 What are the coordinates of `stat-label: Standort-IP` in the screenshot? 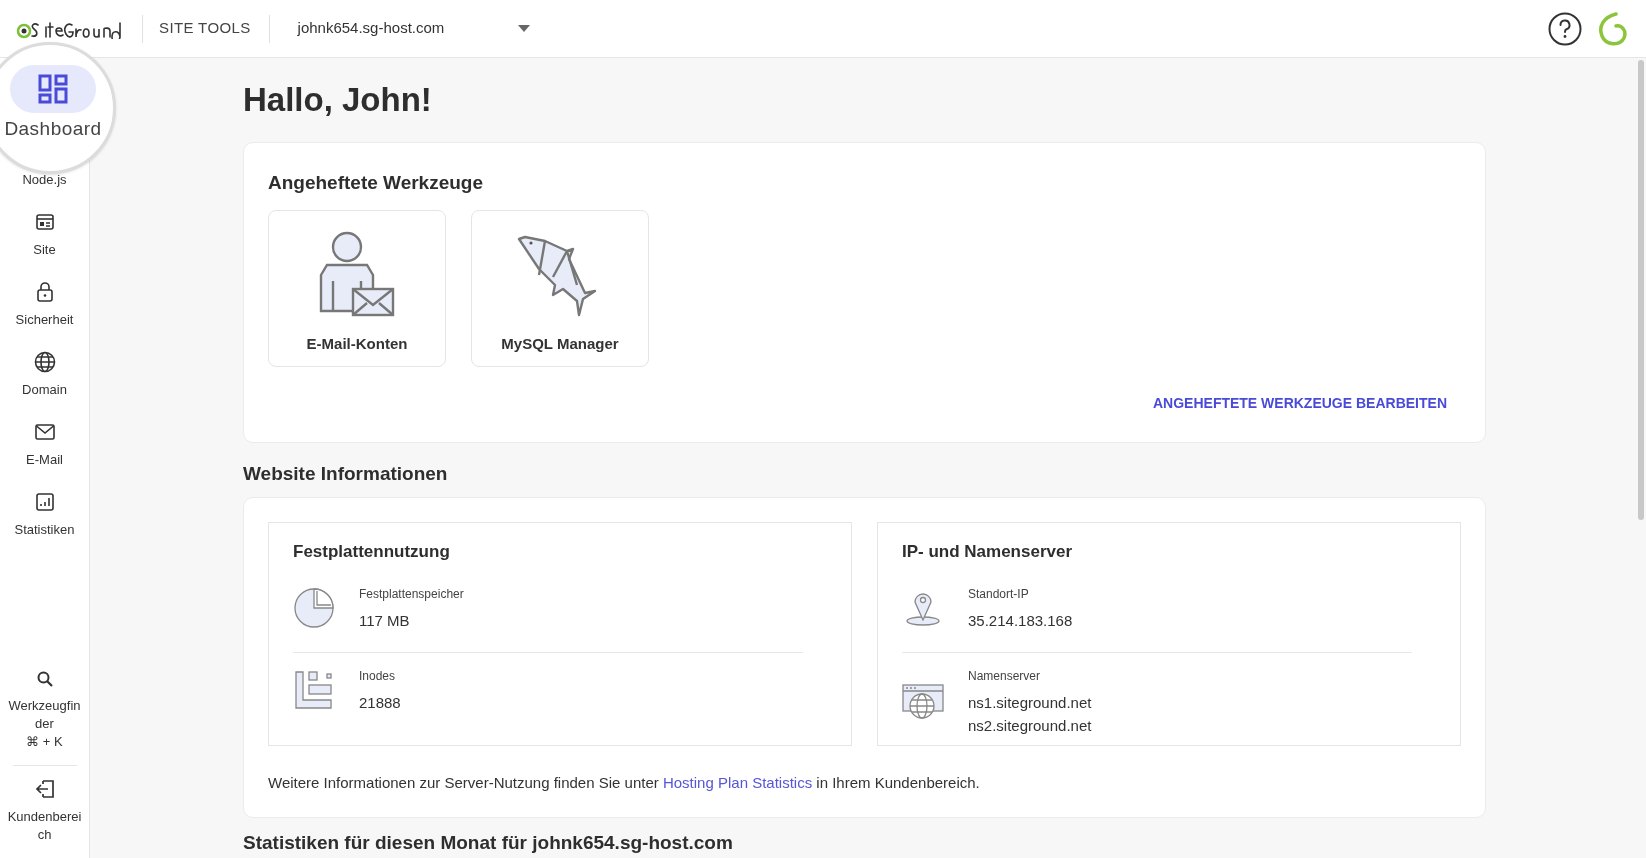 It's located at (999, 594).